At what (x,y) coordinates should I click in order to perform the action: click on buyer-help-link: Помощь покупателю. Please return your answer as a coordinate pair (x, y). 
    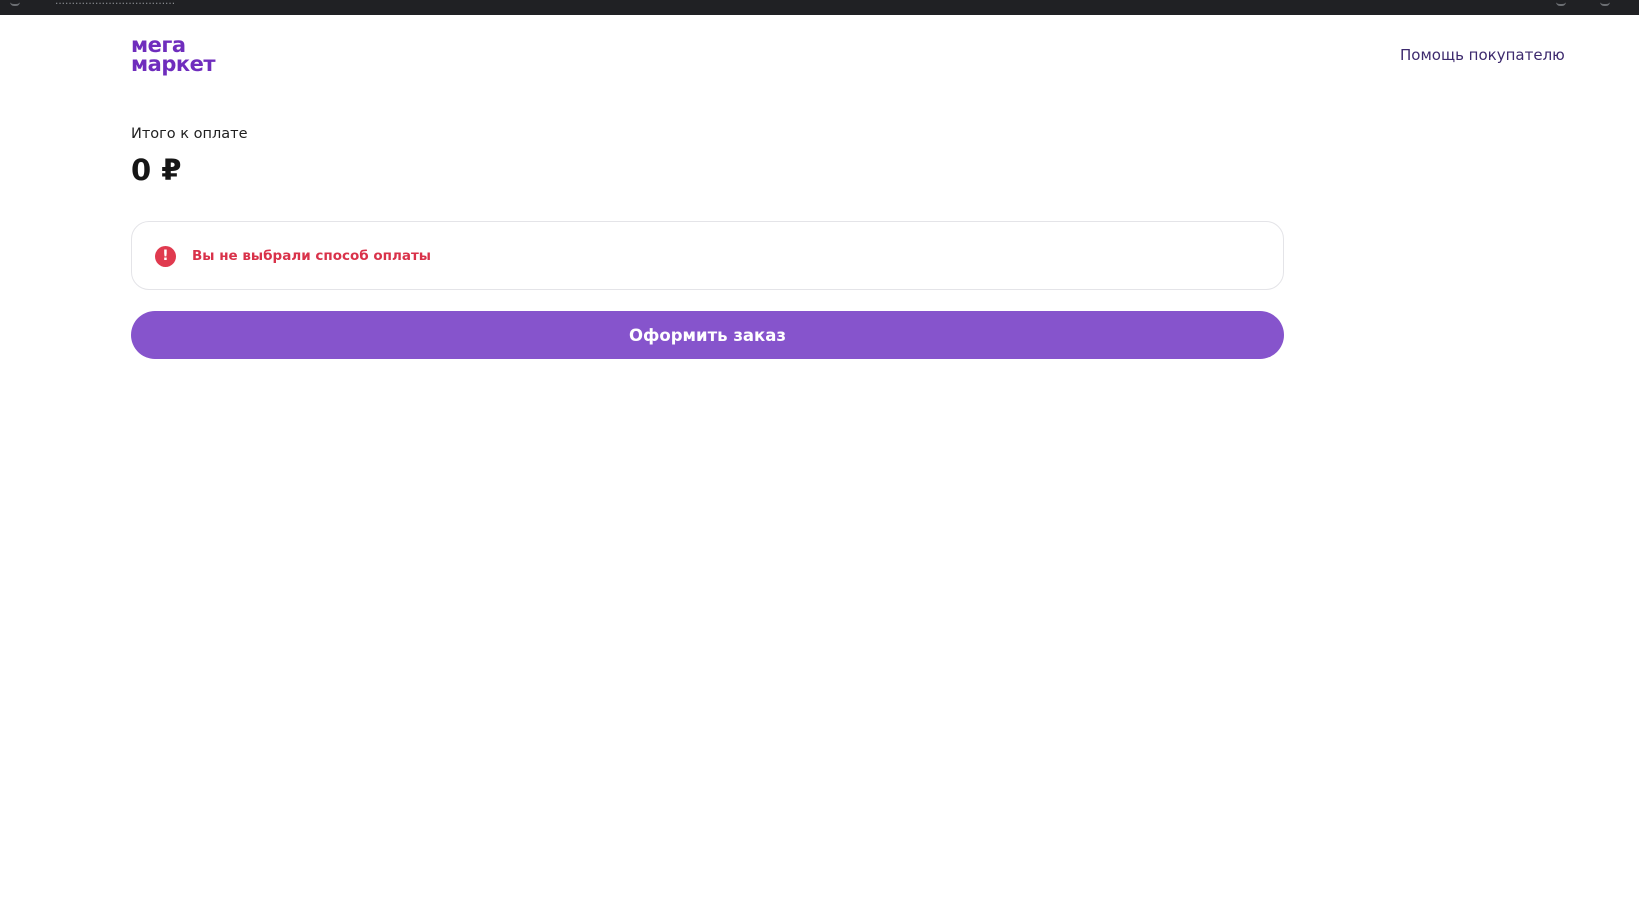
    Looking at the image, I should click on (1482, 55).